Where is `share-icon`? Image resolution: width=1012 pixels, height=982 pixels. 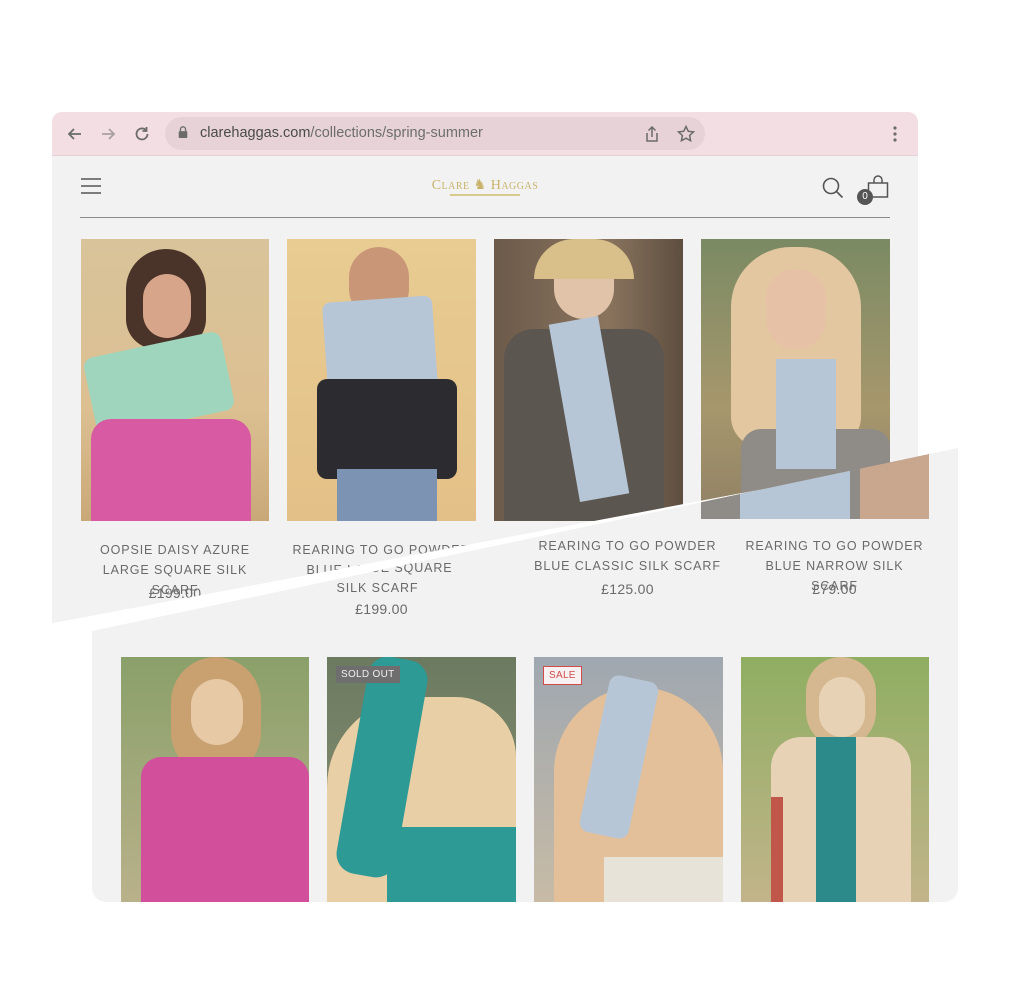
share-icon is located at coordinates (652, 134).